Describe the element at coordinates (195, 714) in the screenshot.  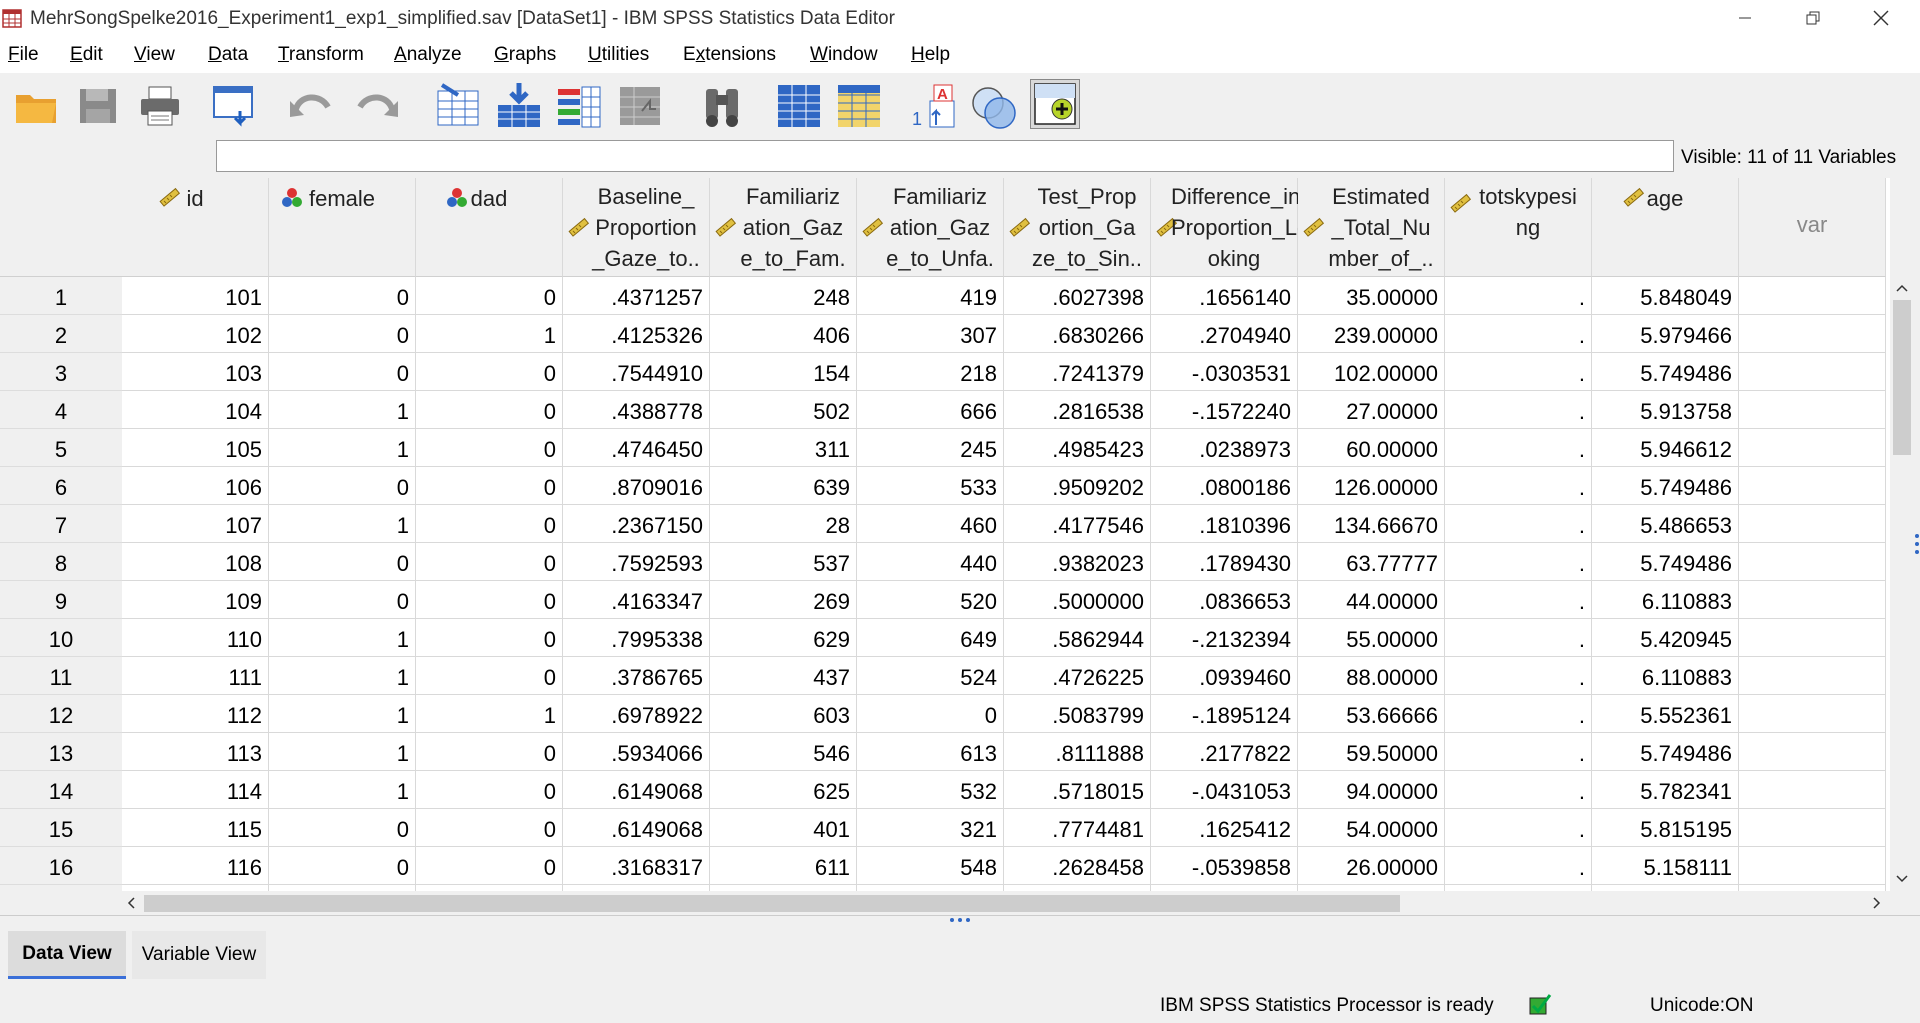
I see `data-cell: 112` at that location.